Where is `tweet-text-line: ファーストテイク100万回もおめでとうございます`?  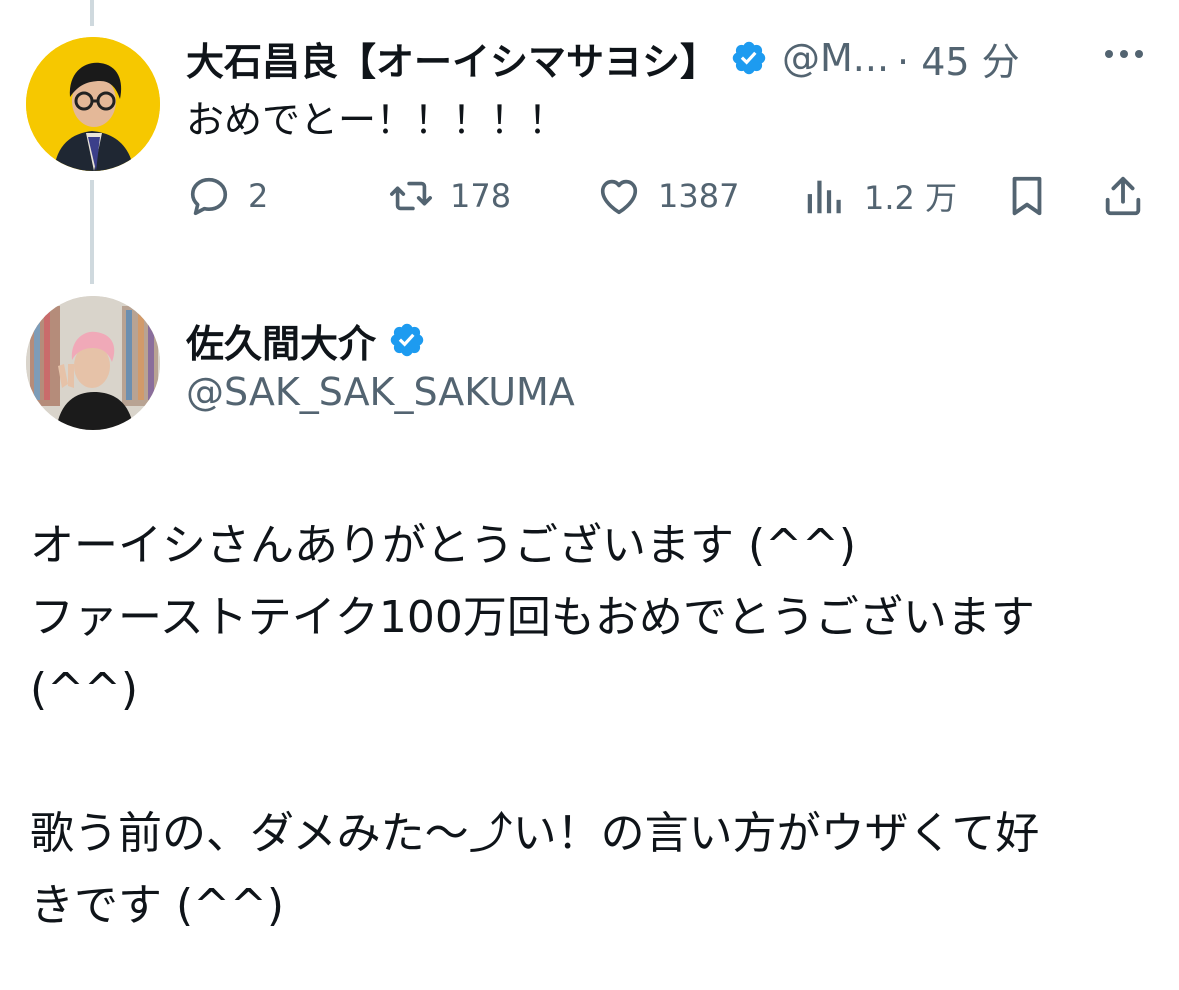 tweet-text-line: ファーストテイク100万回もおめでとうございます is located at coordinates (532, 617).